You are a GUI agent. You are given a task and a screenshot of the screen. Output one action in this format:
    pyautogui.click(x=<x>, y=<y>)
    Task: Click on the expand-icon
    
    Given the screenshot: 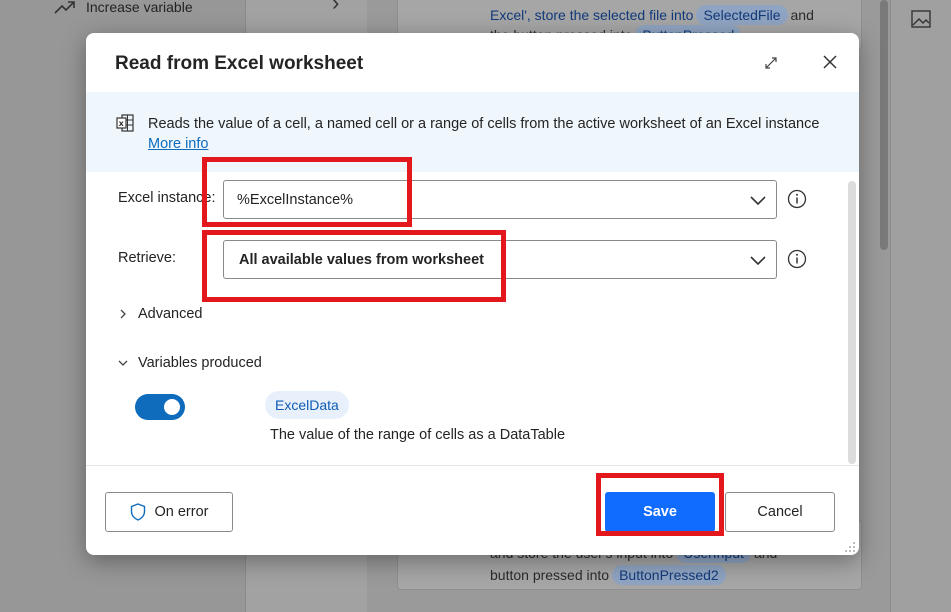 What is the action you would take?
    pyautogui.click(x=771, y=63)
    